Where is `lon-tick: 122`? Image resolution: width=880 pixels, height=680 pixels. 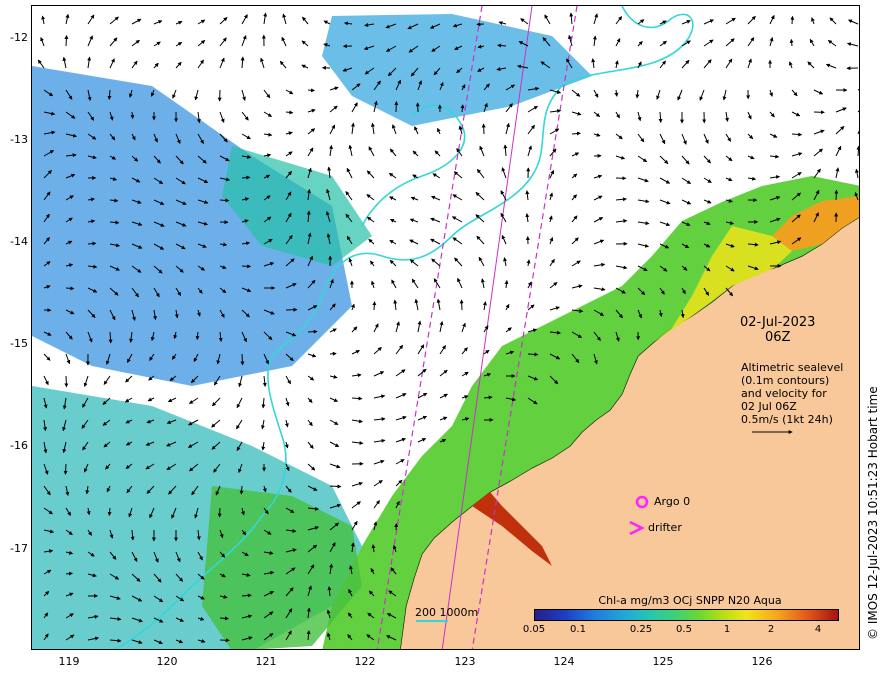 lon-tick: 122 is located at coordinates (365, 661).